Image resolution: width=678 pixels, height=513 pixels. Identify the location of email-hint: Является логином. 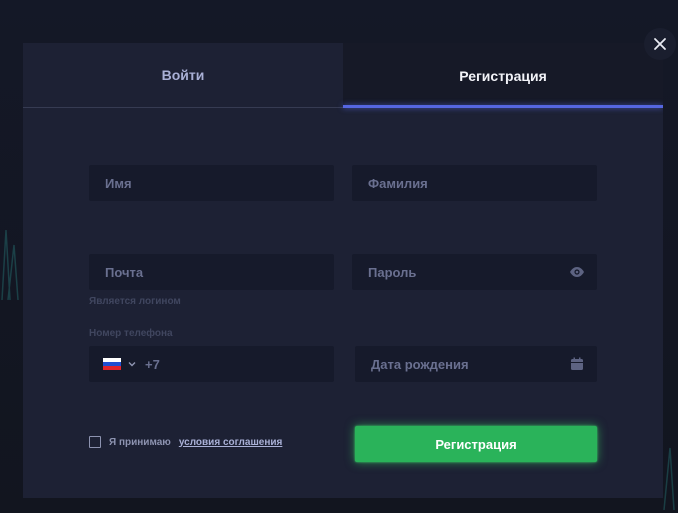
(135, 301).